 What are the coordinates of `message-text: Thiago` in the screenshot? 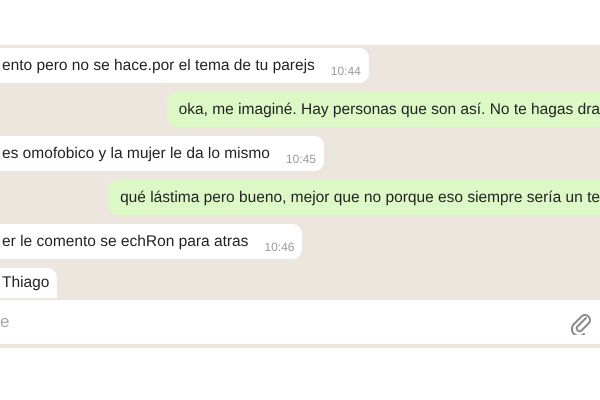 It's located at (26, 283).